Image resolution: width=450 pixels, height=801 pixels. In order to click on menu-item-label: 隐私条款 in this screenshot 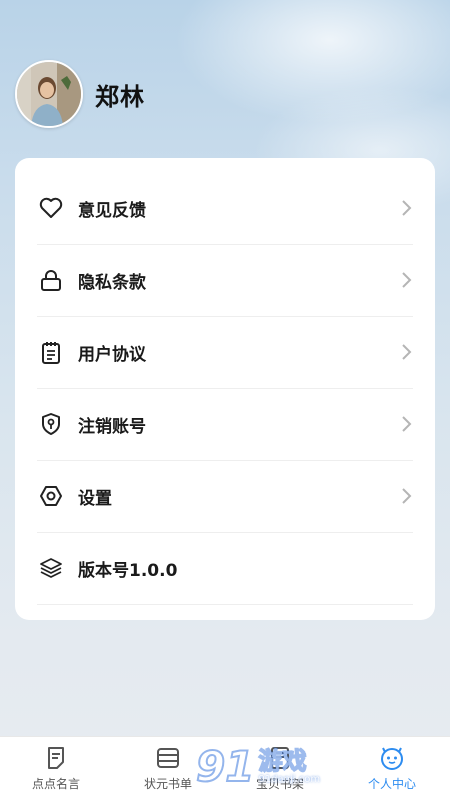, I will do `click(112, 282)`.